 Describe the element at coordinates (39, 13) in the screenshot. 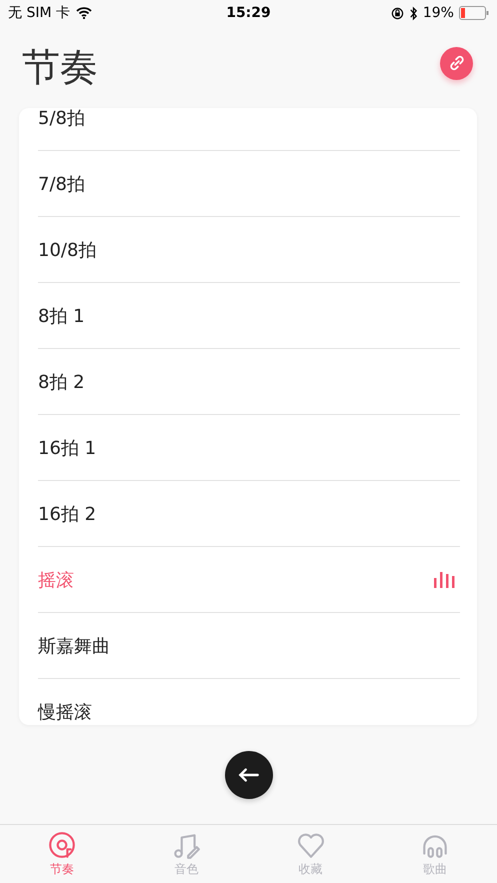

I see `carrier-text: 无 SIM 卡` at that location.